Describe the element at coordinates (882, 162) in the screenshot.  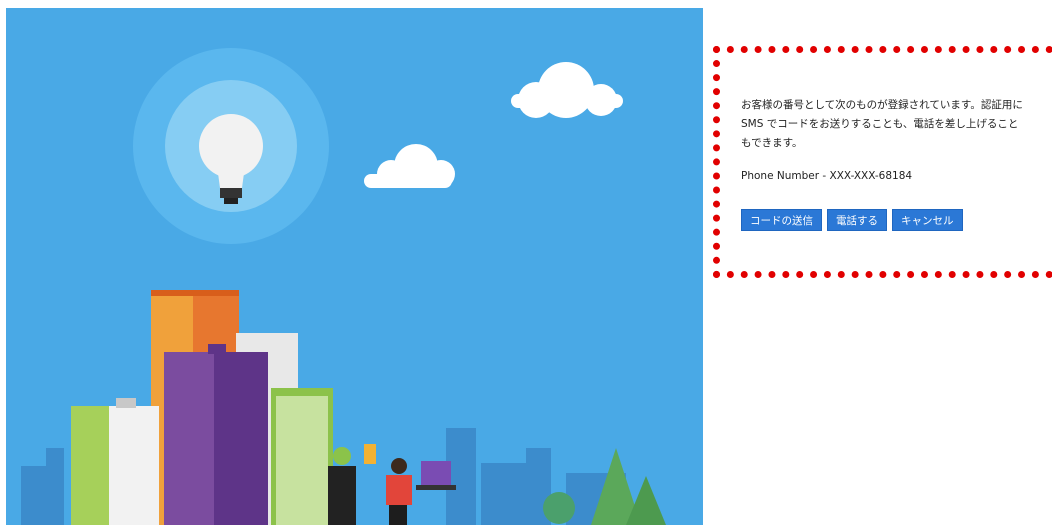
I see `highlight-border` at that location.